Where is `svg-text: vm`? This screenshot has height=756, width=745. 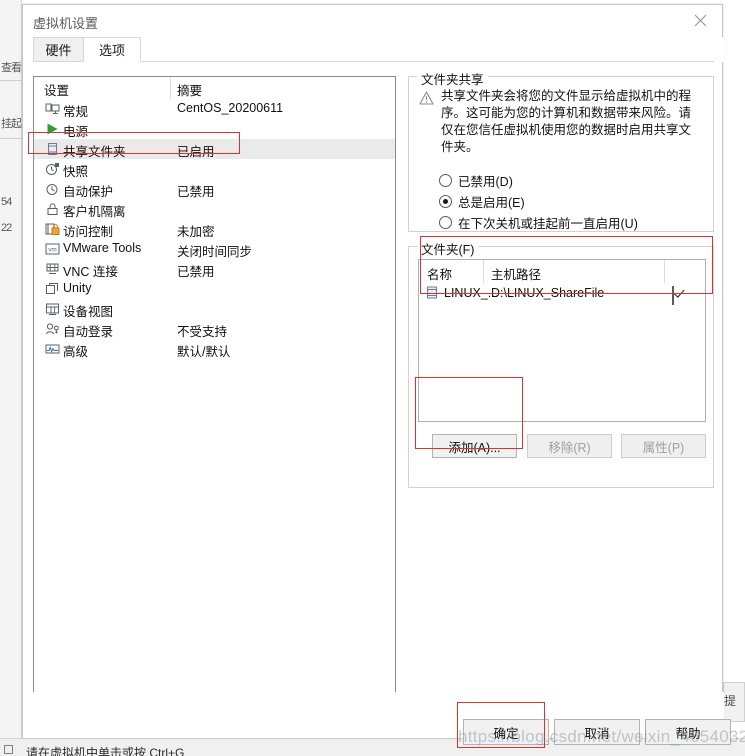 svg-text: vm is located at coordinates (52, 249).